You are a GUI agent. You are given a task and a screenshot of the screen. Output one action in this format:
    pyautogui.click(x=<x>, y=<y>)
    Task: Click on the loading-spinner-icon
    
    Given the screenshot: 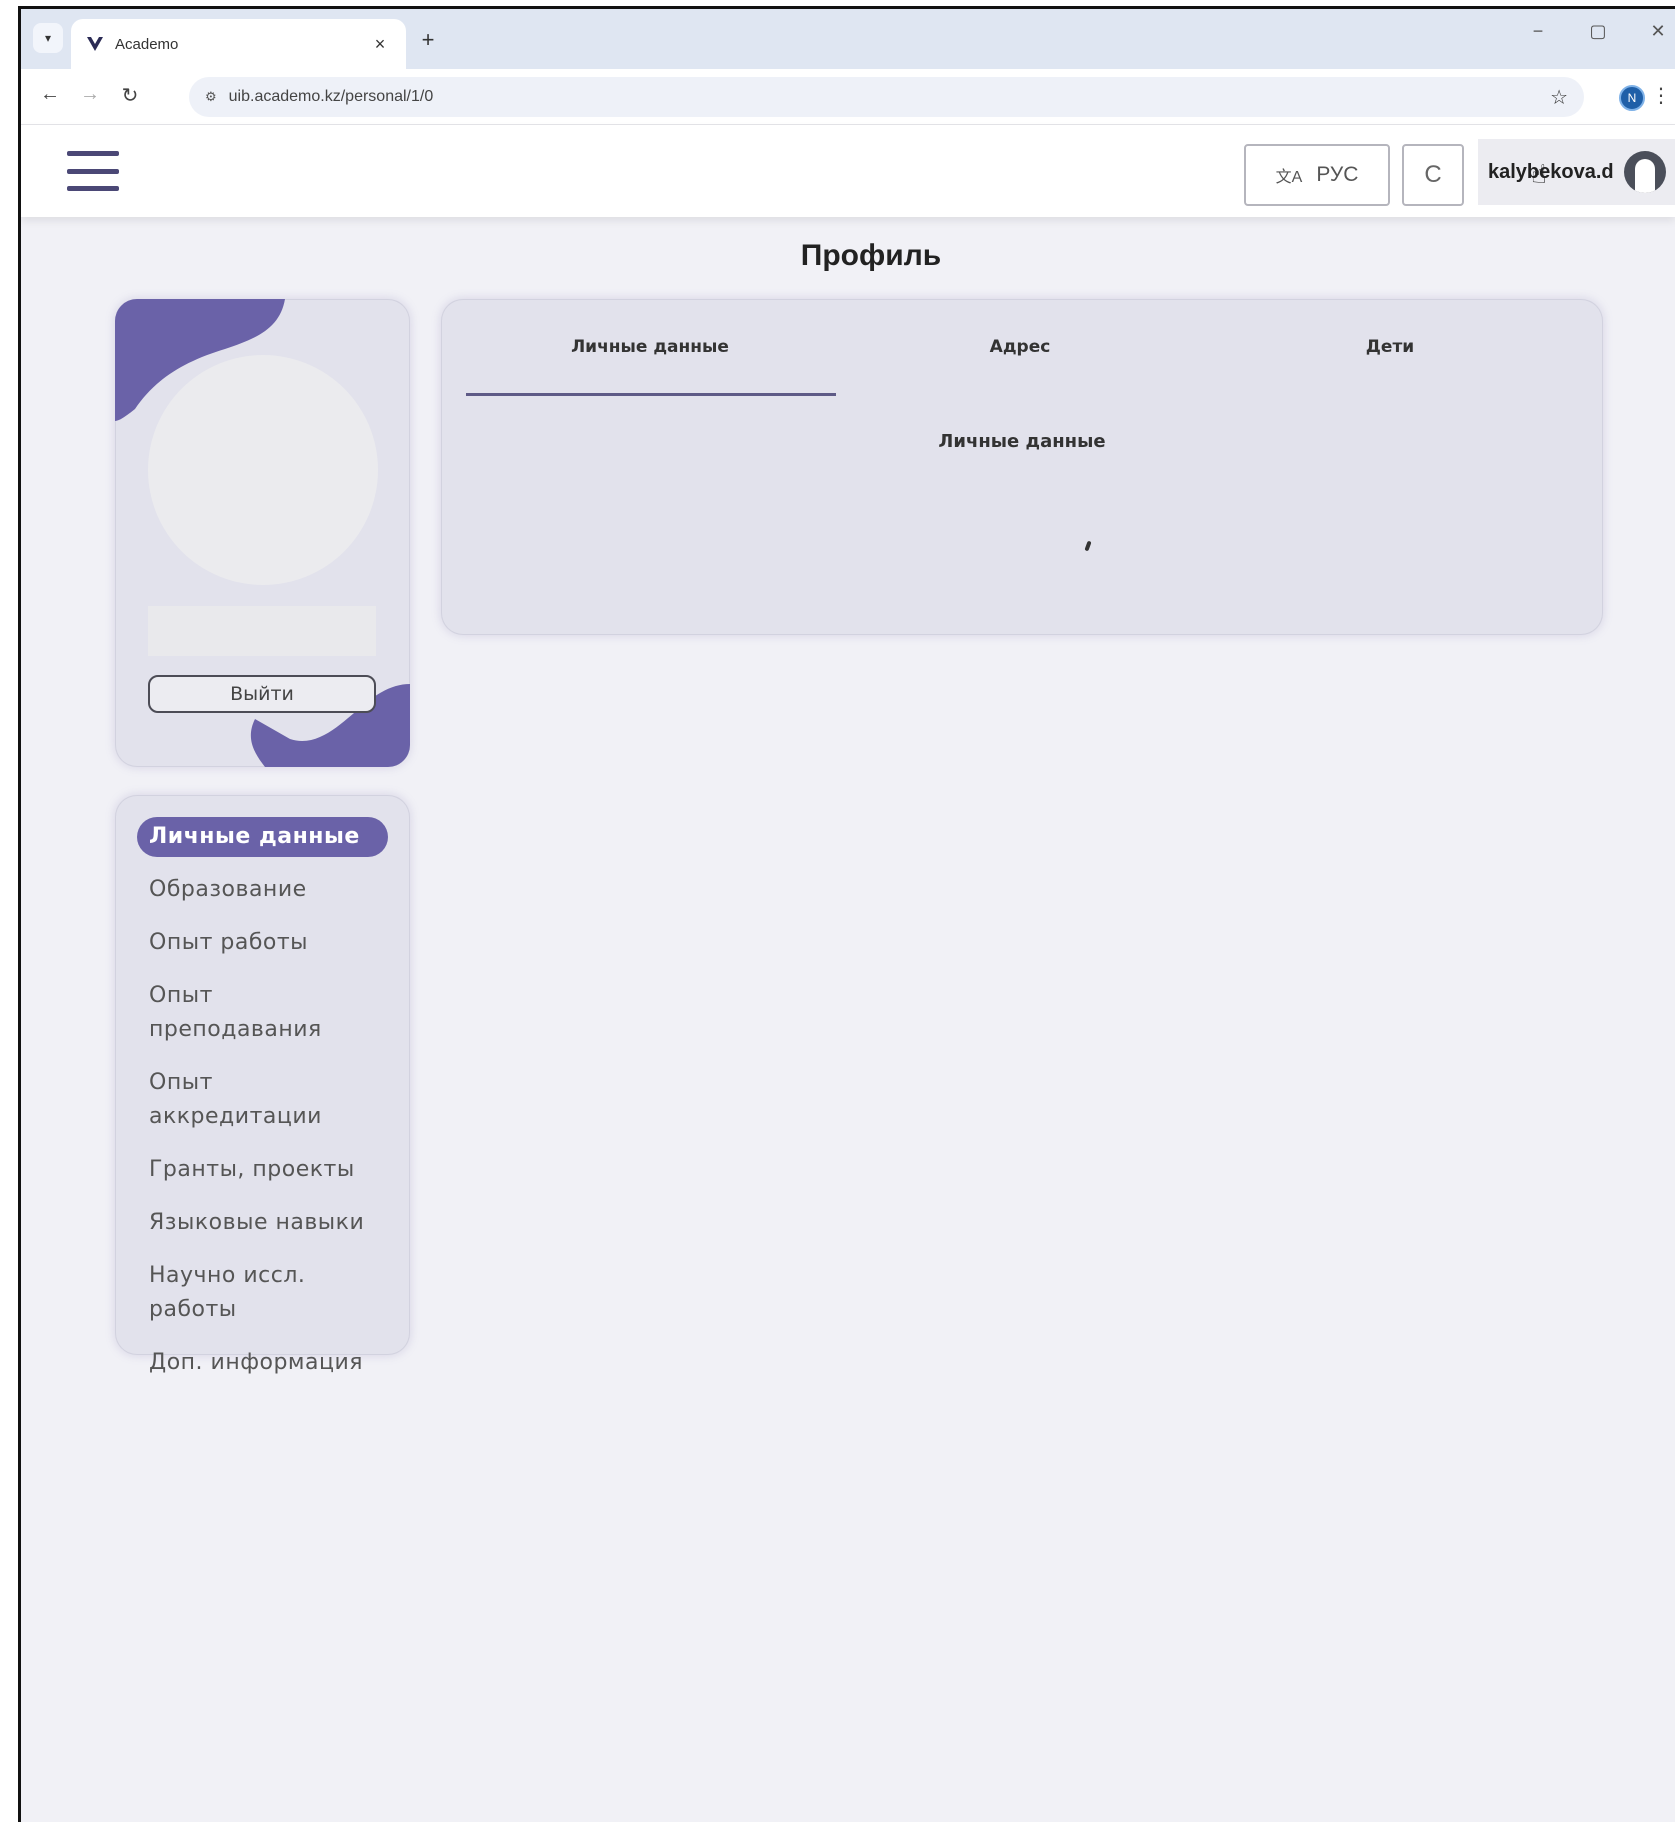 What is the action you would take?
    pyautogui.click(x=1088, y=546)
    